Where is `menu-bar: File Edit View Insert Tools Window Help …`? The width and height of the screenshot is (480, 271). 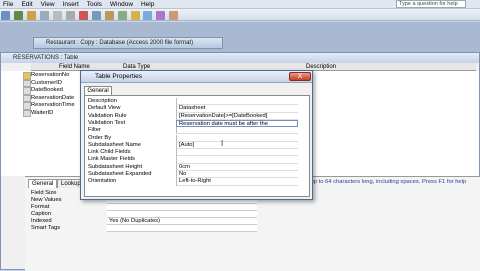 menu-bar: File Edit View Insert Tools Window Help … is located at coordinates (240, 4).